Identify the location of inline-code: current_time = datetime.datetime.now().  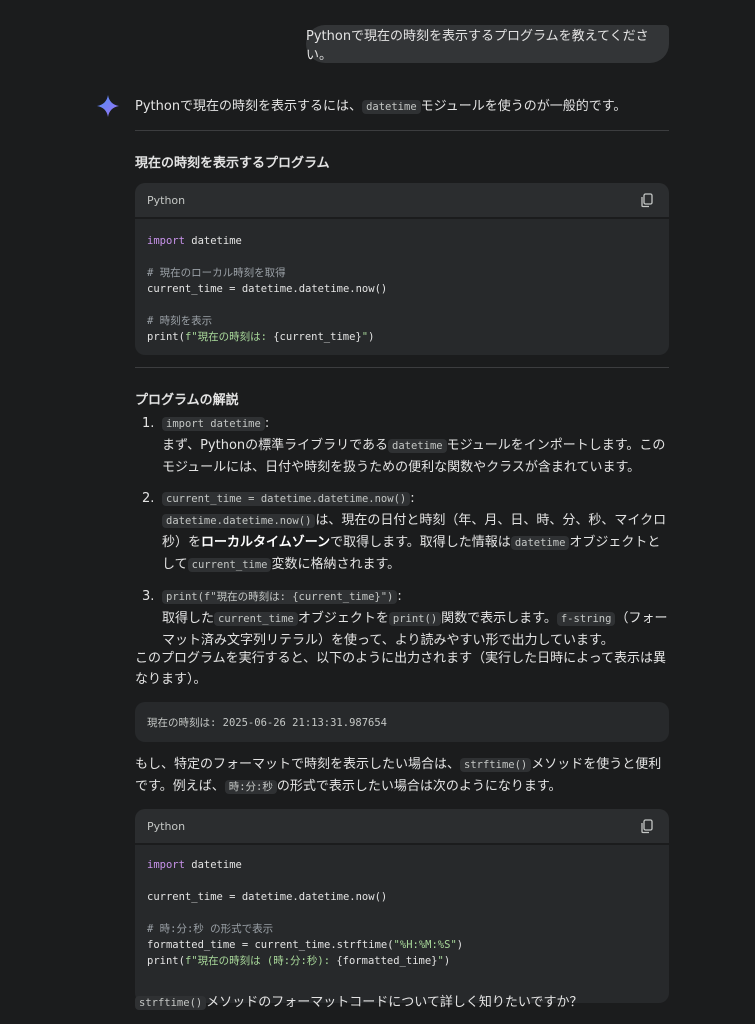
(286, 499).